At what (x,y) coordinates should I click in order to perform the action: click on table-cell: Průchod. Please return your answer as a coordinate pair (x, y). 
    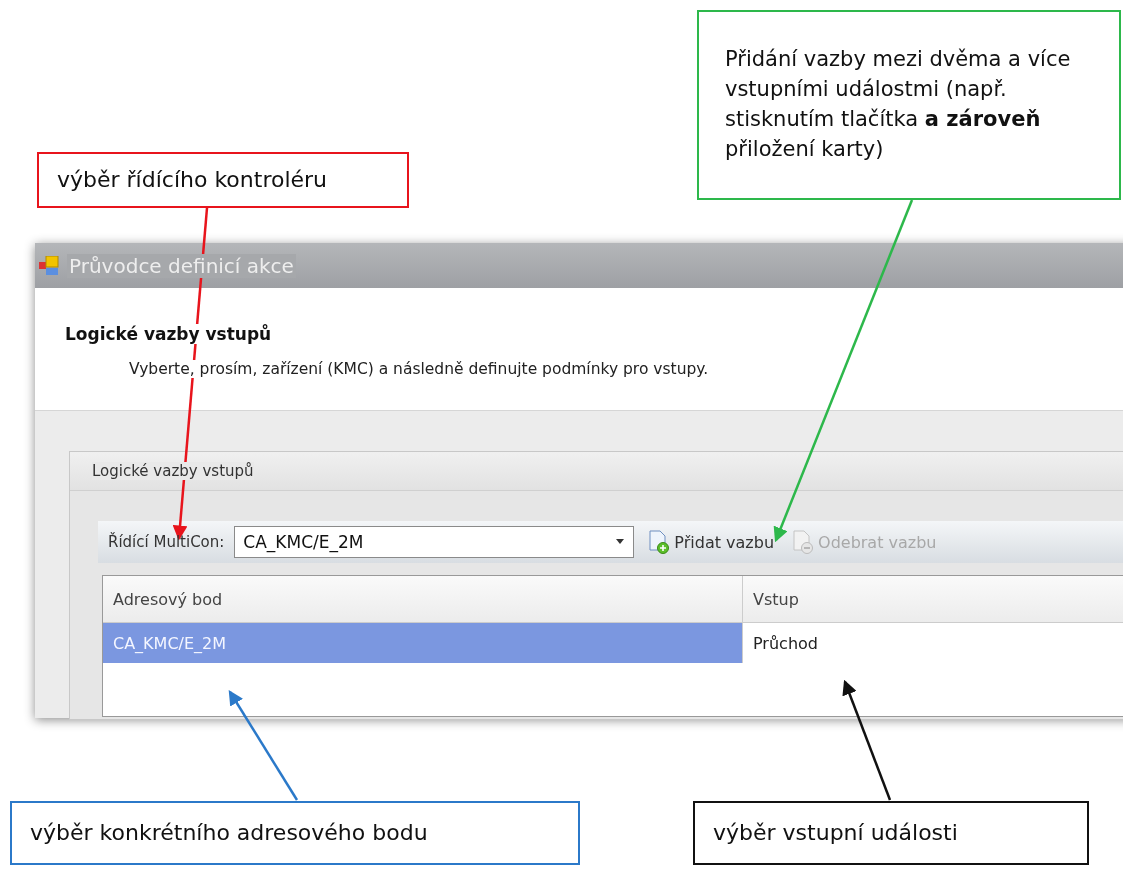
    Looking at the image, I should click on (933, 643).